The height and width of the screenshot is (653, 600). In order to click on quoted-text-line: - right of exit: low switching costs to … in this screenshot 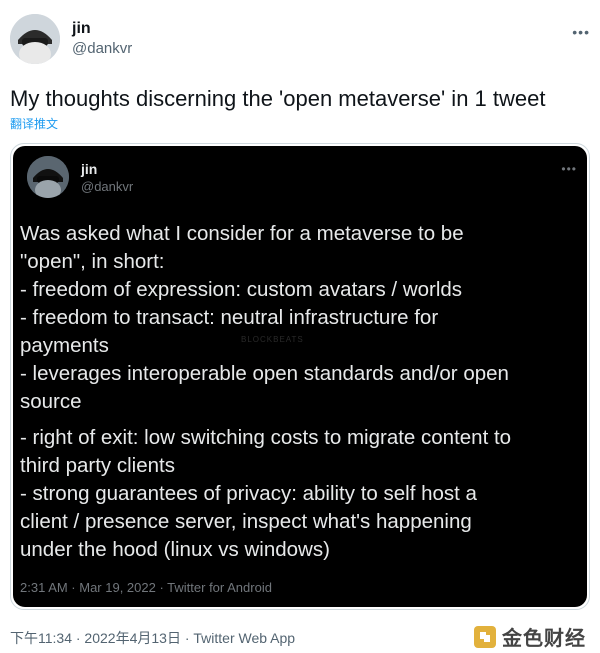, I will do `click(266, 437)`.